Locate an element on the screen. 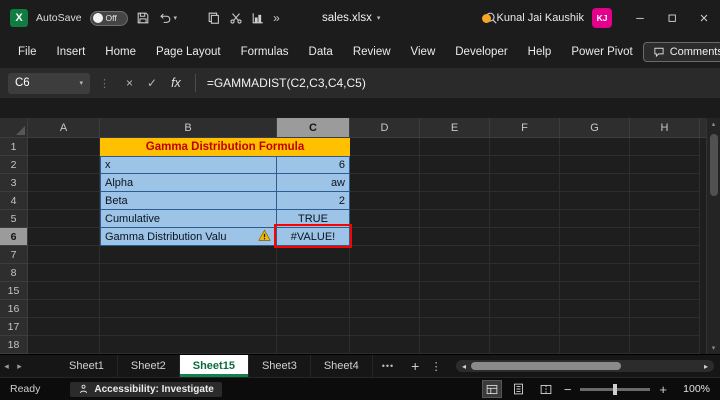  more-sheets-button: ••• is located at coordinates (388, 366).